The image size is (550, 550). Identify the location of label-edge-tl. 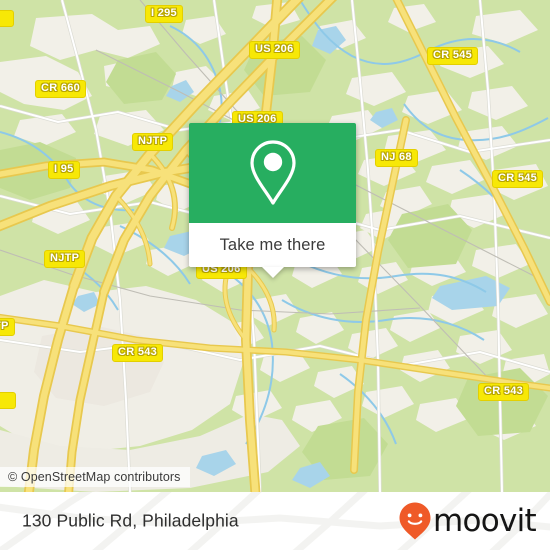
(7, 18).